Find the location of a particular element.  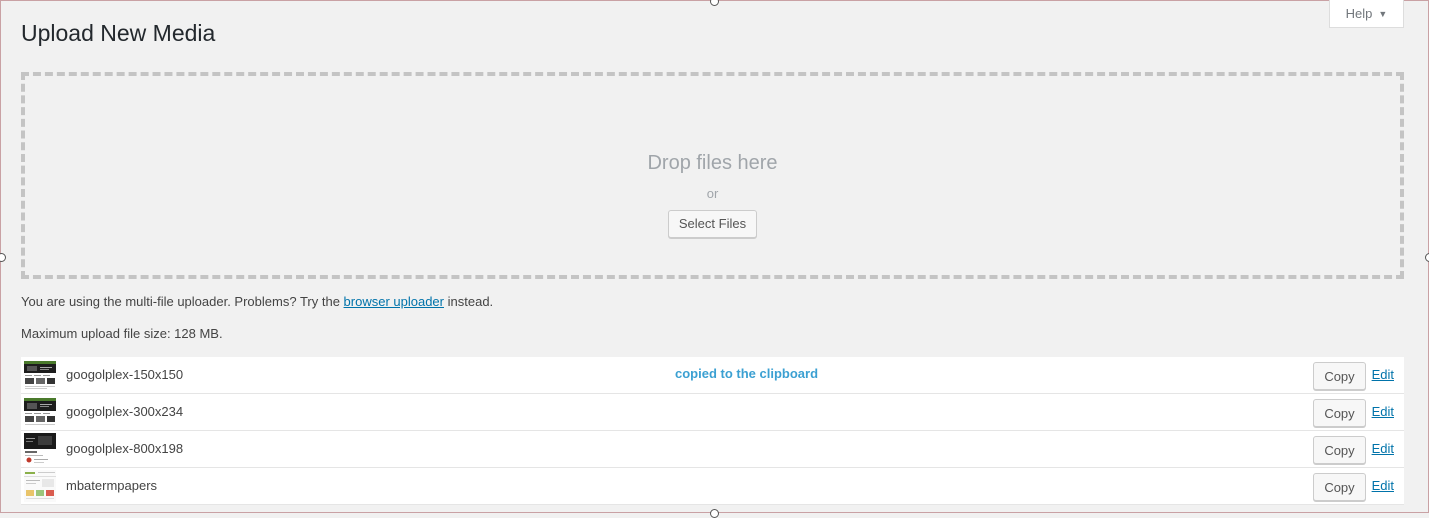

media-filename: mbatermpapers is located at coordinates (112, 485).